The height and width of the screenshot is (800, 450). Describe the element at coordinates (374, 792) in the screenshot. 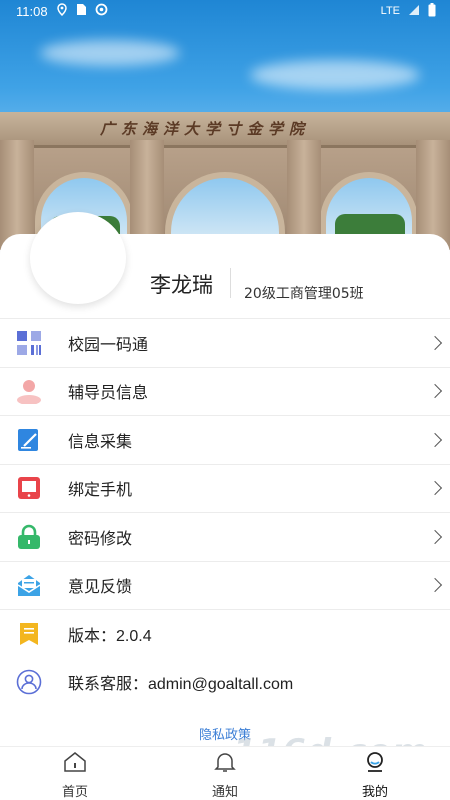

I see `tab-label: 我的` at that location.